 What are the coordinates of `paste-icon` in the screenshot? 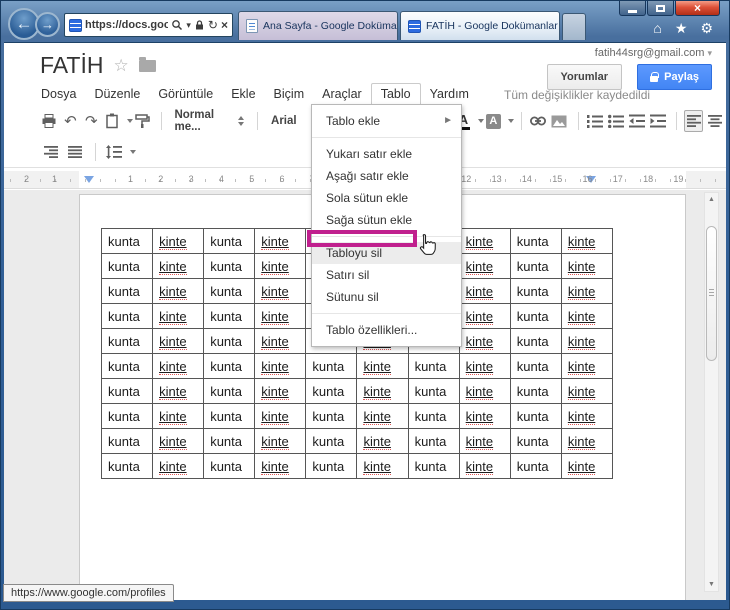 It's located at (112, 121).